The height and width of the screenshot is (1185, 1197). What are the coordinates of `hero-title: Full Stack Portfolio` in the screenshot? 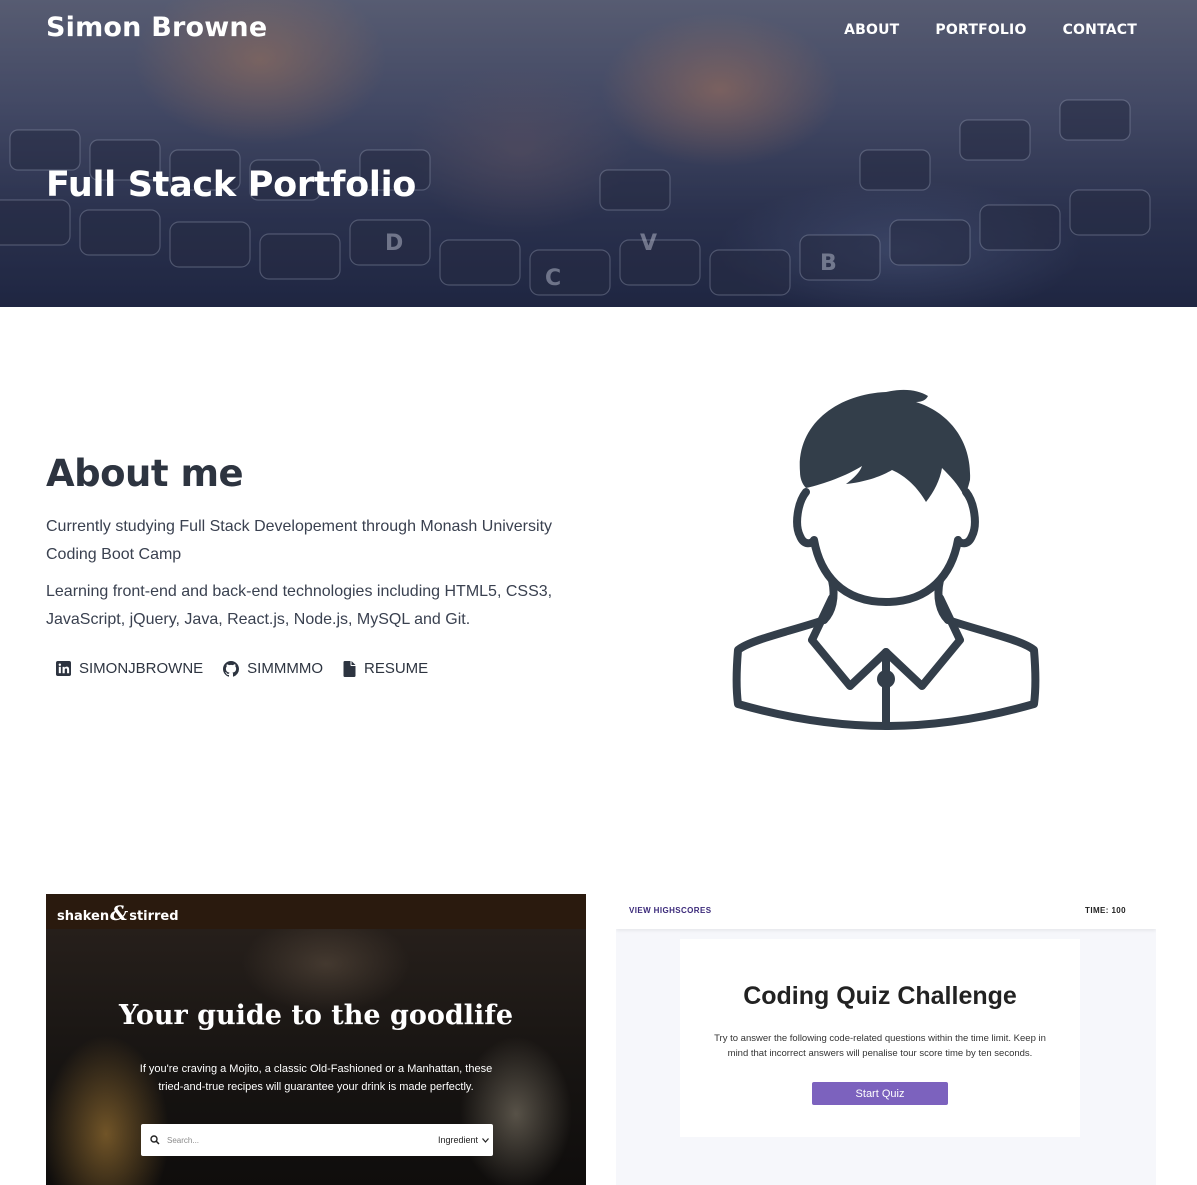 It's located at (231, 185).